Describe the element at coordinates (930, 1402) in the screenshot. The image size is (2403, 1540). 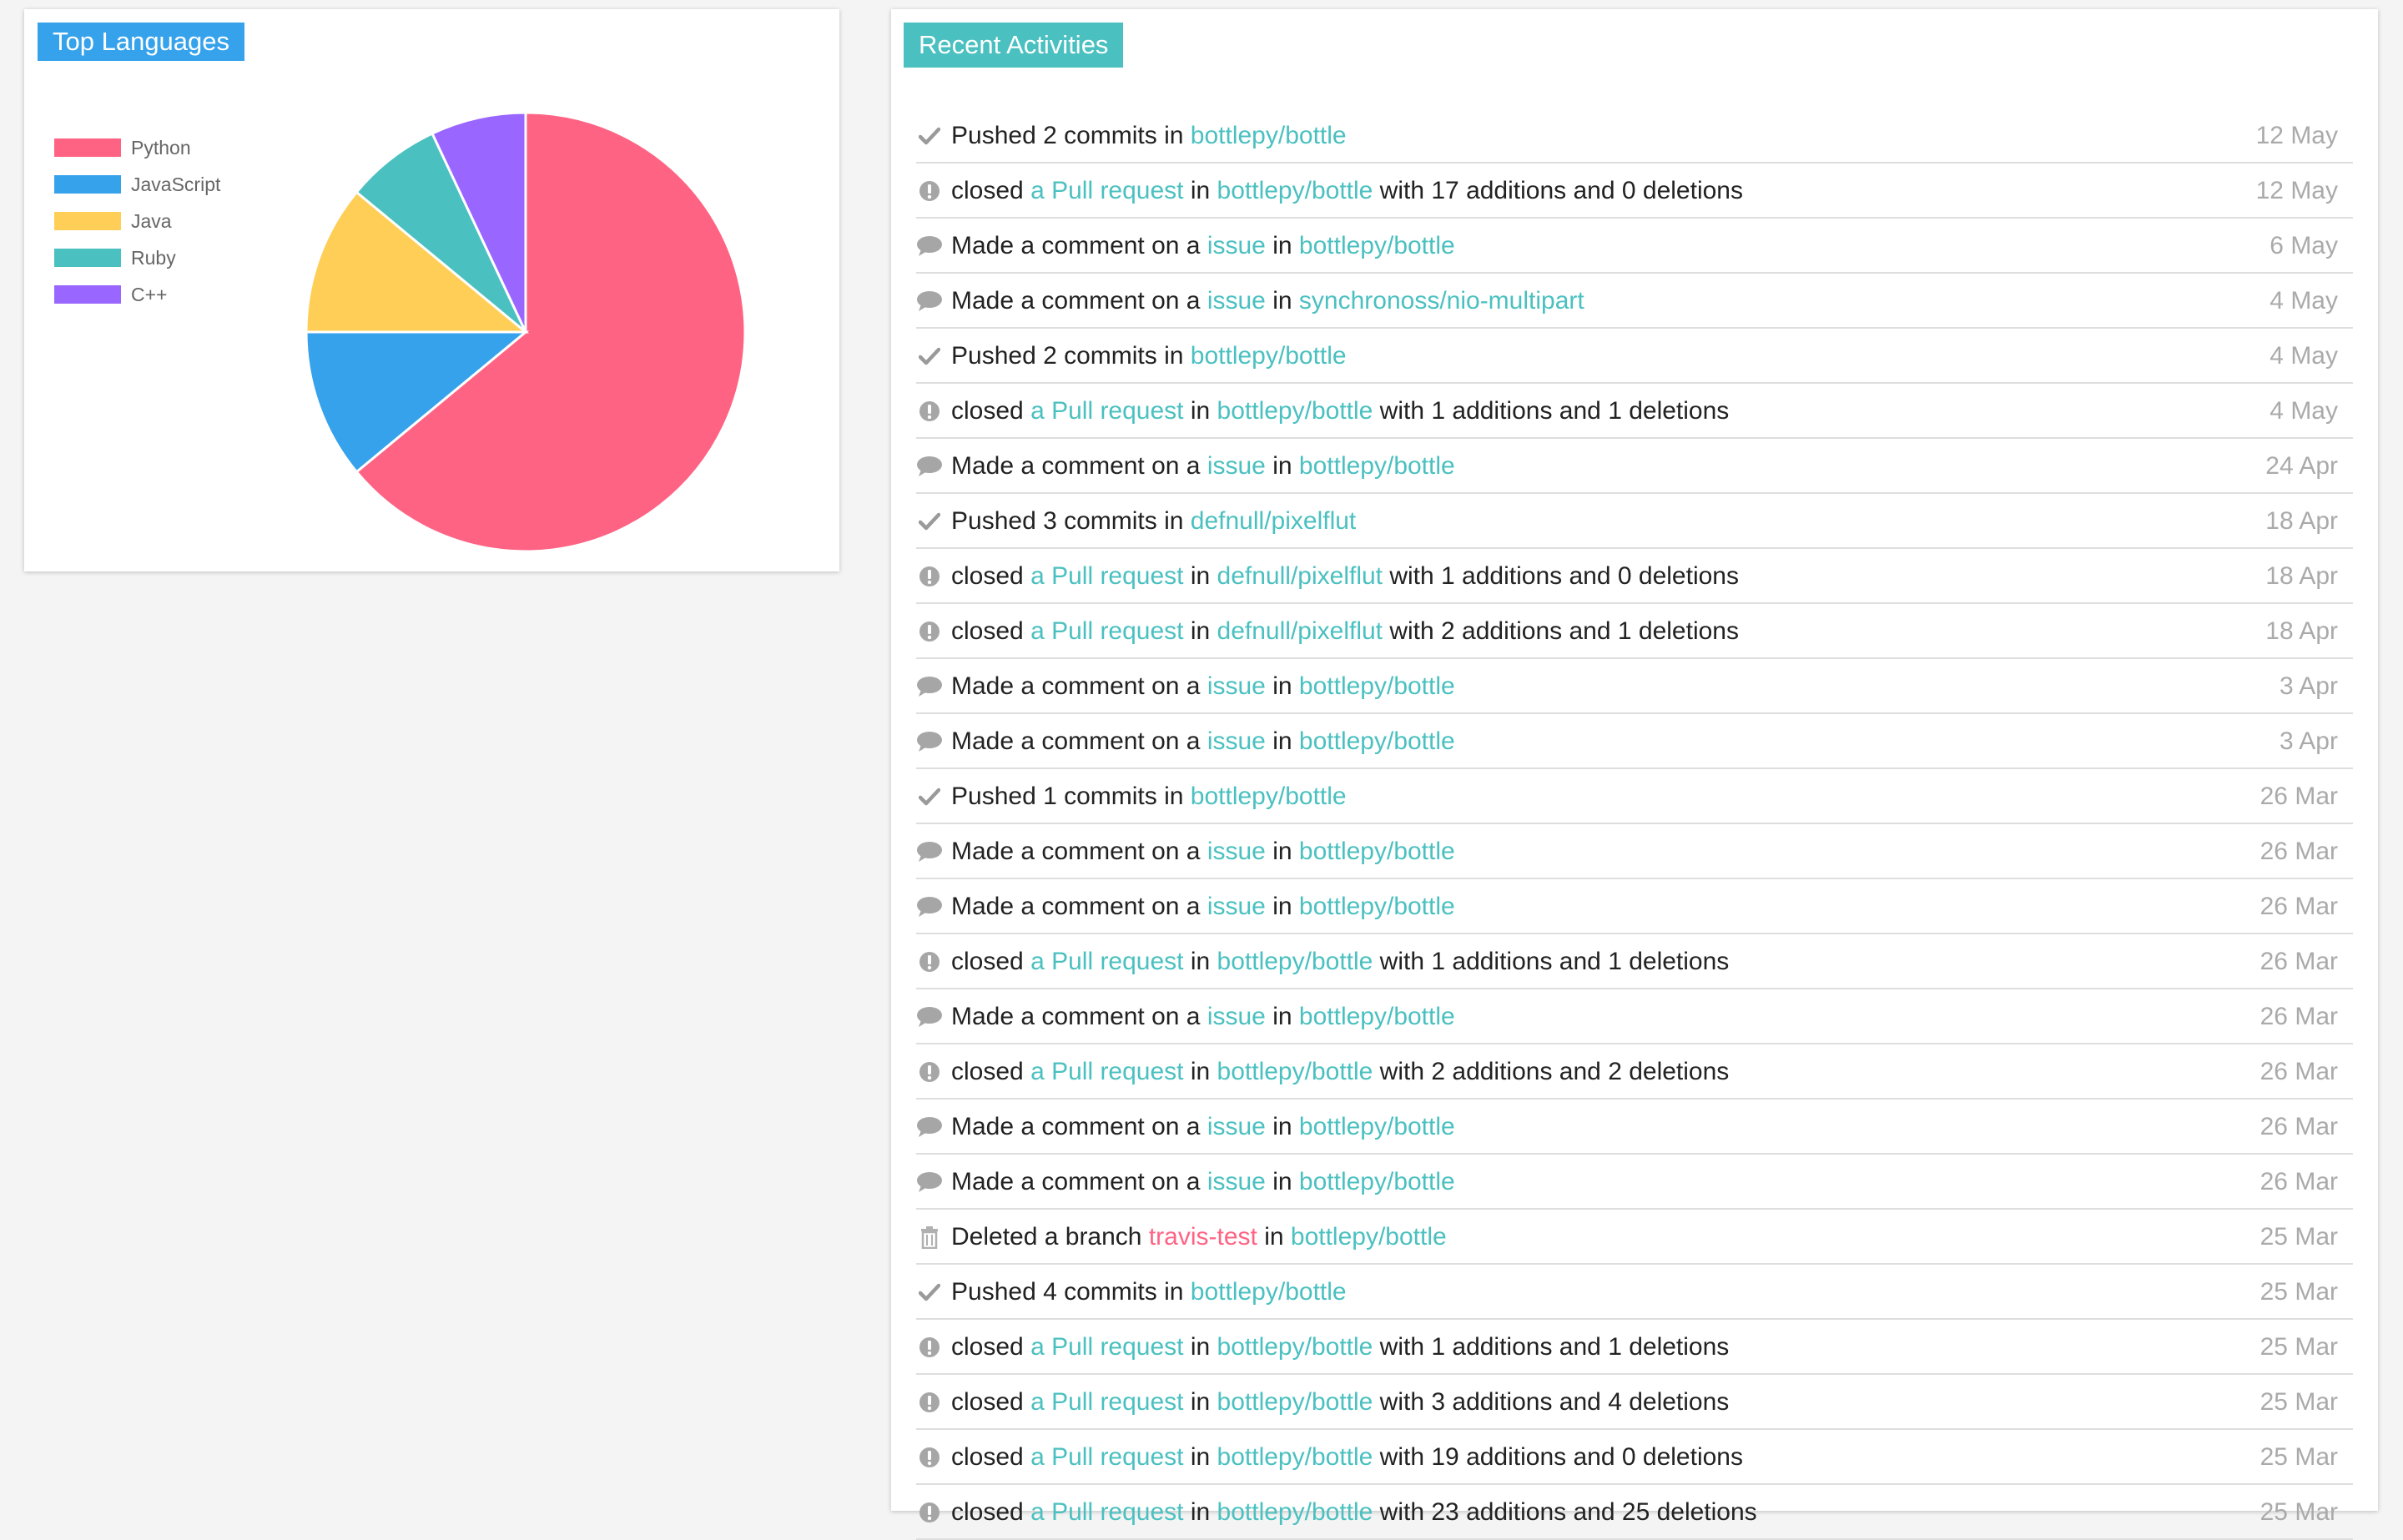
I see `exclamation-icon` at that location.